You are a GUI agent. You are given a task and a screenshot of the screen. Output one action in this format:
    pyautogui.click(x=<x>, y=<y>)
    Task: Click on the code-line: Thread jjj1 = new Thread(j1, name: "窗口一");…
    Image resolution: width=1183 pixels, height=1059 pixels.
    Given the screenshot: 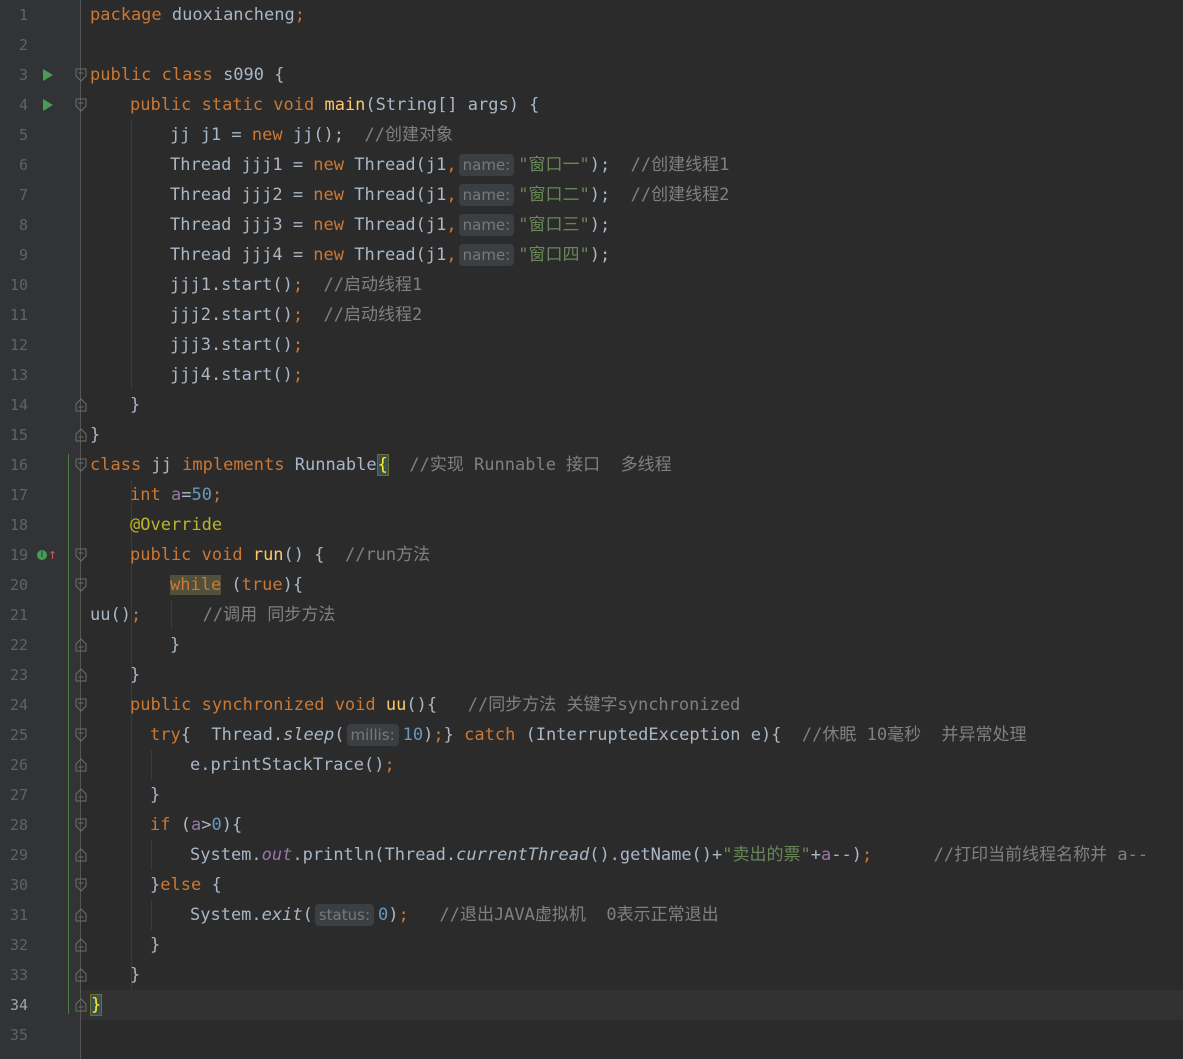 What is the action you would take?
    pyautogui.click(x=632, y=165)
    